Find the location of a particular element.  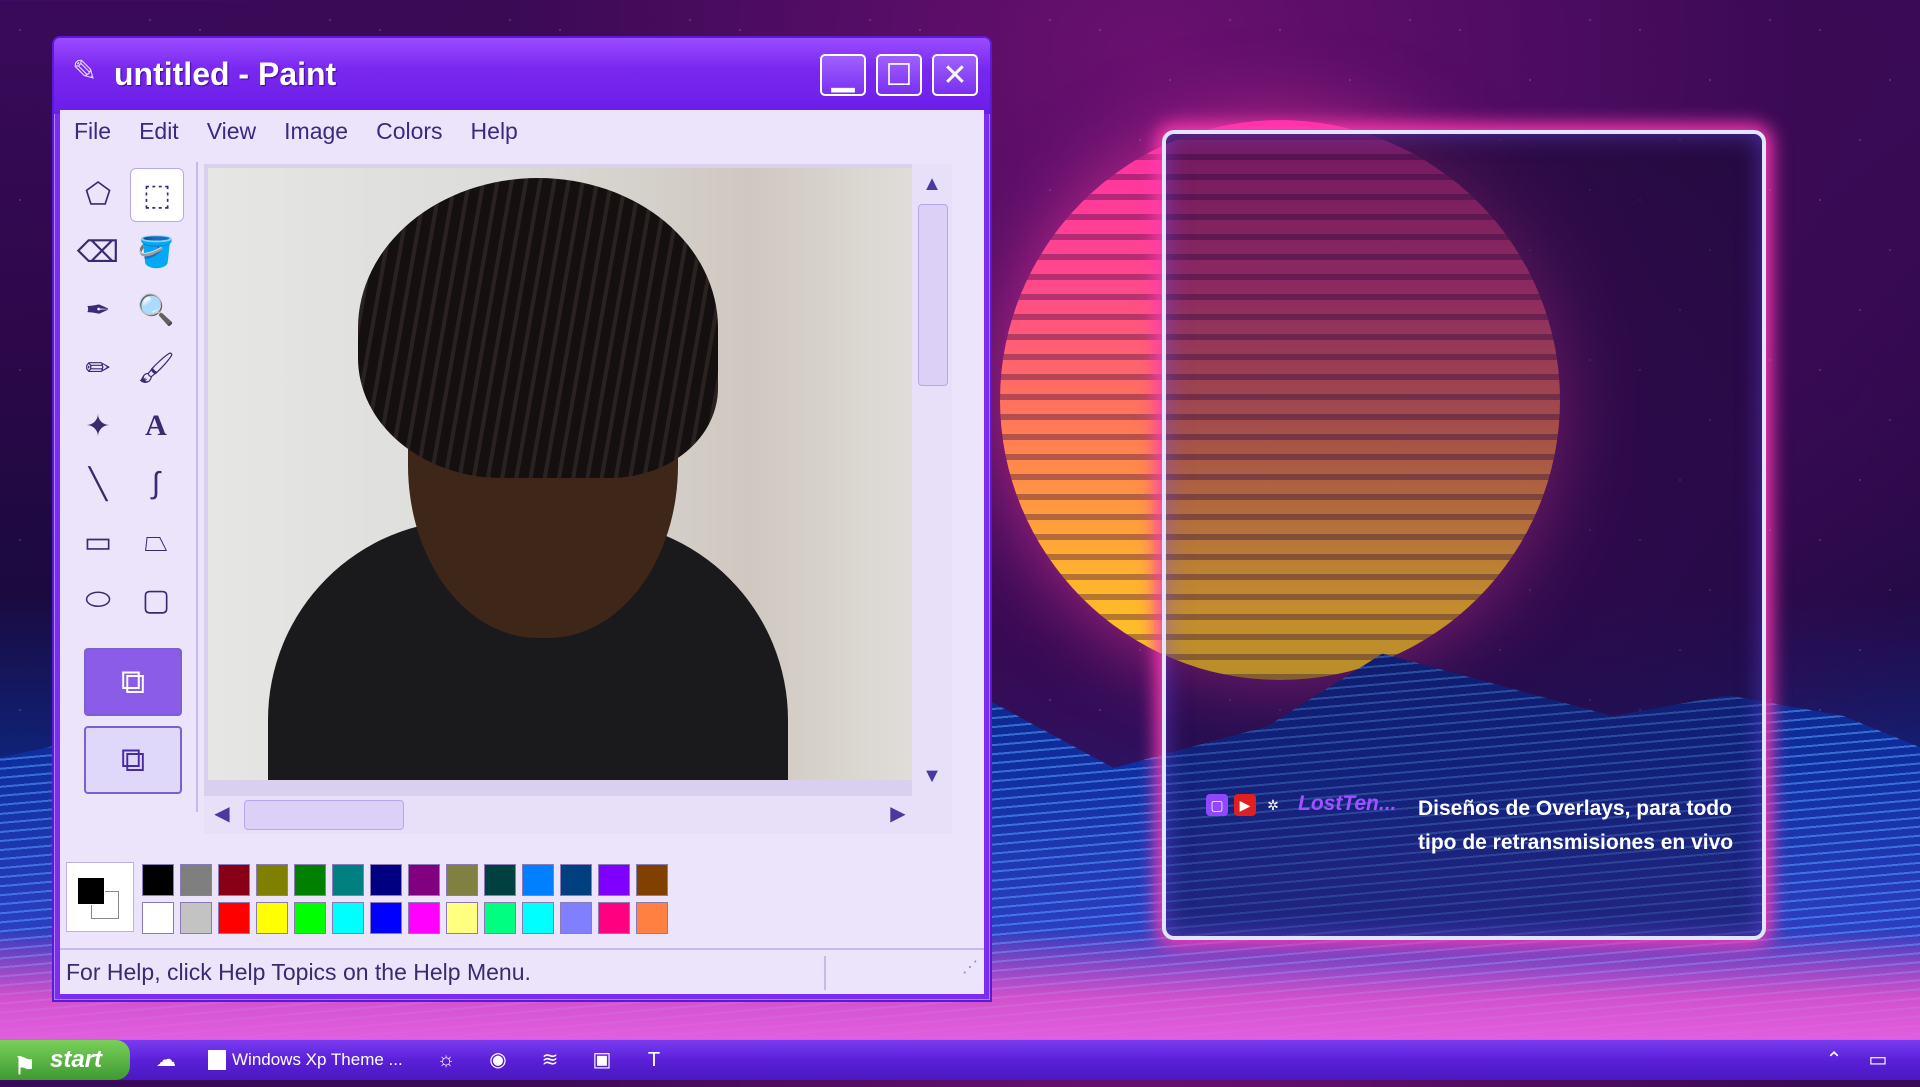

scroll-right-icon: ▶ is located at coordinates (898, 814).